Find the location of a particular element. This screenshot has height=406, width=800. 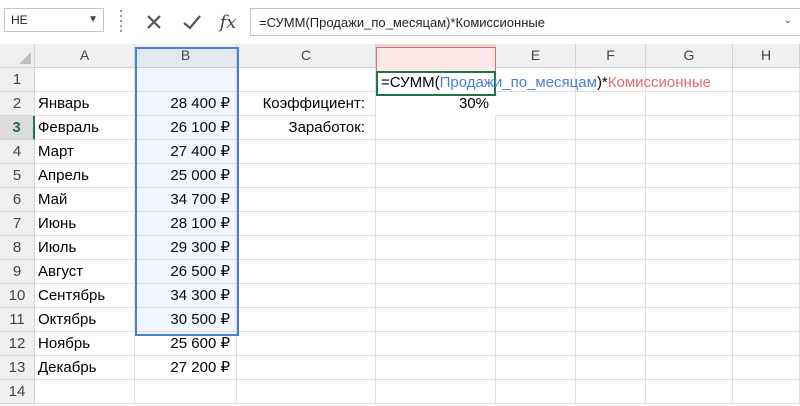

cell-d10 is located at coordinates (436, 296).